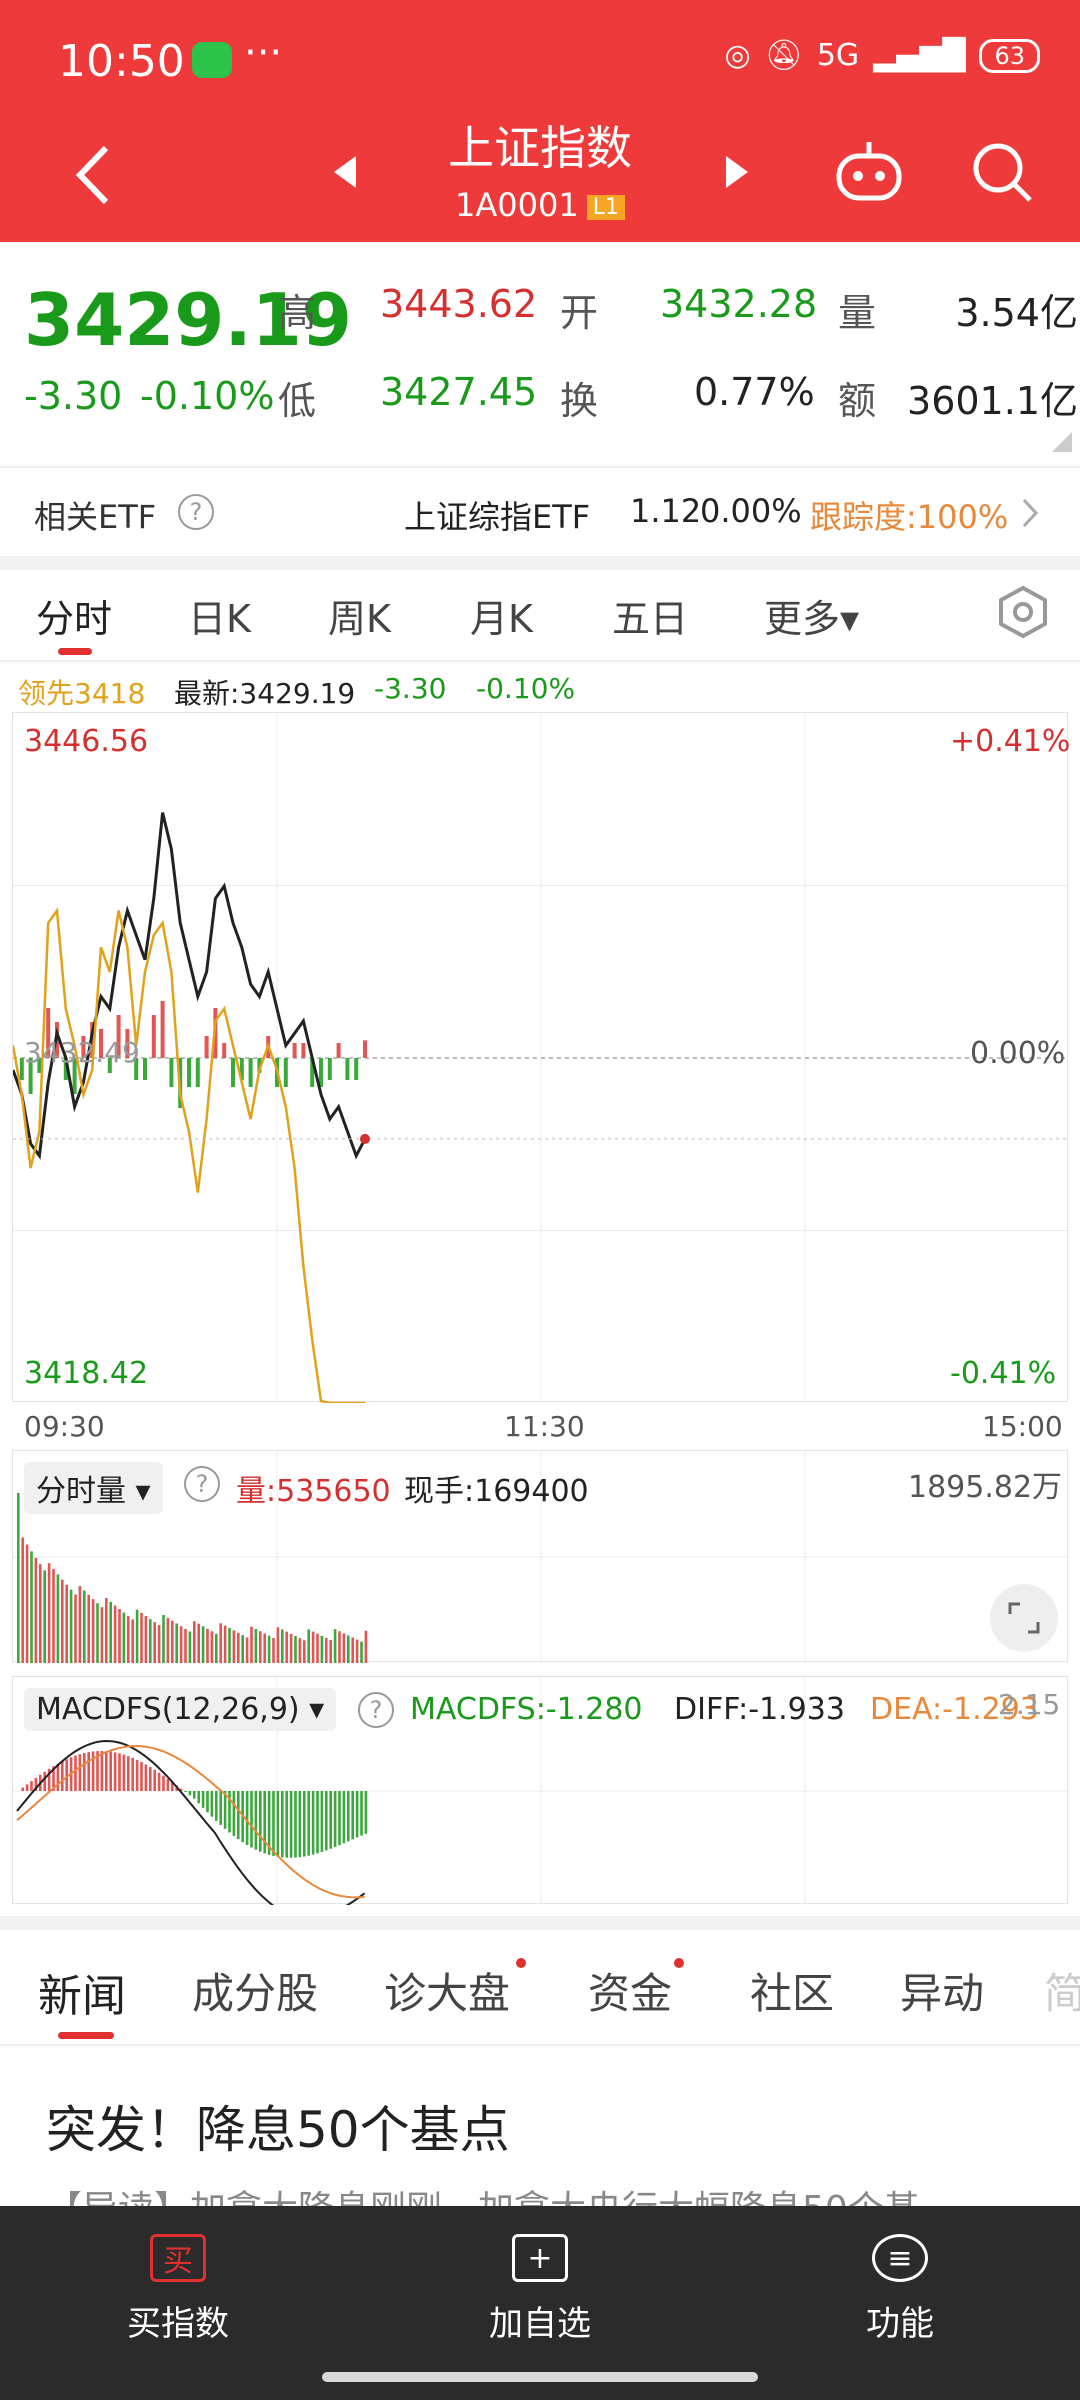 The width and height of the screenshot is (1080, 2400). I want to click on volume-indicator-select: 分时量 ▾, so click(93, 1488).